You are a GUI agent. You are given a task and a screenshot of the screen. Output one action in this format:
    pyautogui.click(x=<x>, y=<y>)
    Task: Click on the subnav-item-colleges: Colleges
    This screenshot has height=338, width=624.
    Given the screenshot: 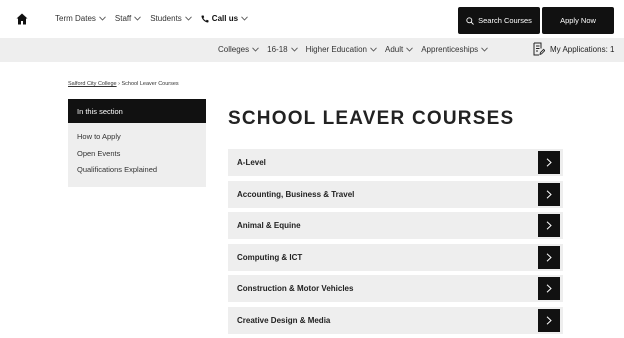 What is the action you would take?
    pyautogui.click(x=238, y=49)
    